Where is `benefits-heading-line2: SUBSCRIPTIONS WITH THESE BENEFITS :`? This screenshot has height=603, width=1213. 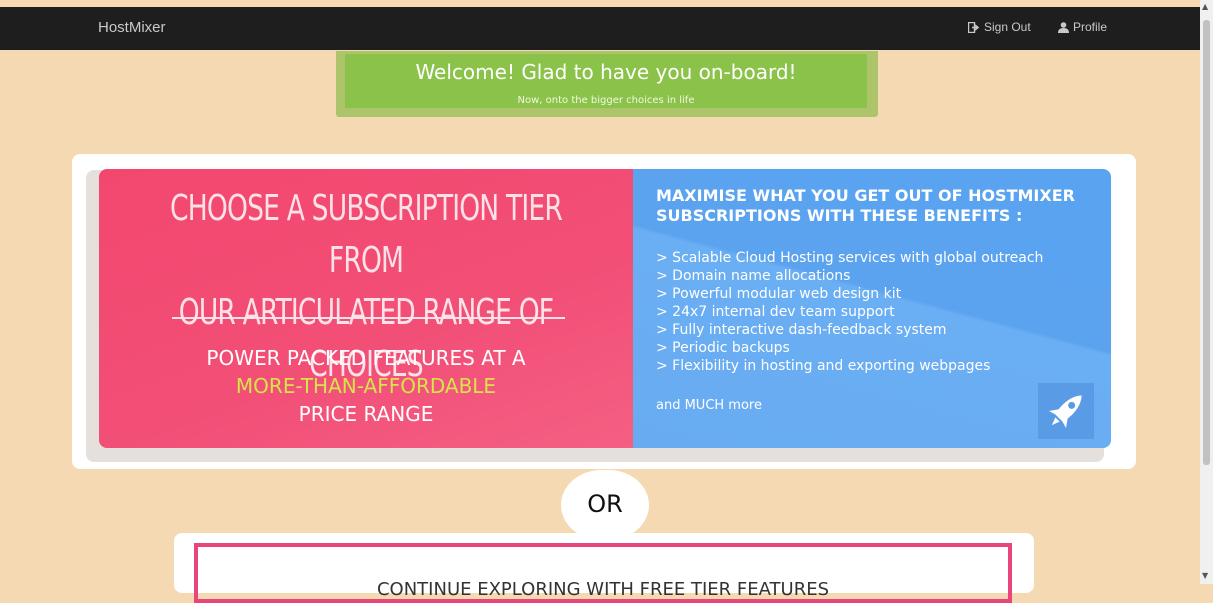
benefits-heading-line2: SUBSCRIPTIONS WITH THESE BENEFITS : is located at coordinates (839, 215).